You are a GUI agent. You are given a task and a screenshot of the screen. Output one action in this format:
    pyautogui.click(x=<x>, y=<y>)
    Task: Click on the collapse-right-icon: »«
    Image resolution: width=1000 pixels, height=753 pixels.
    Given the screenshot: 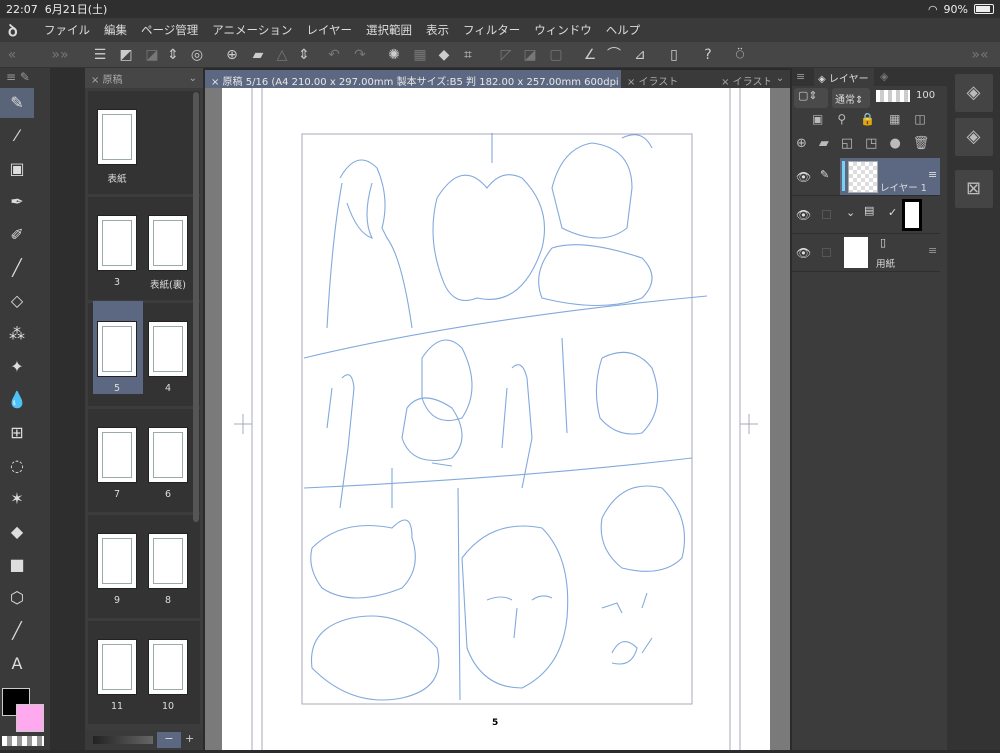 What is the action you would take?
    pyautogui.click(x=980, y=55)
    